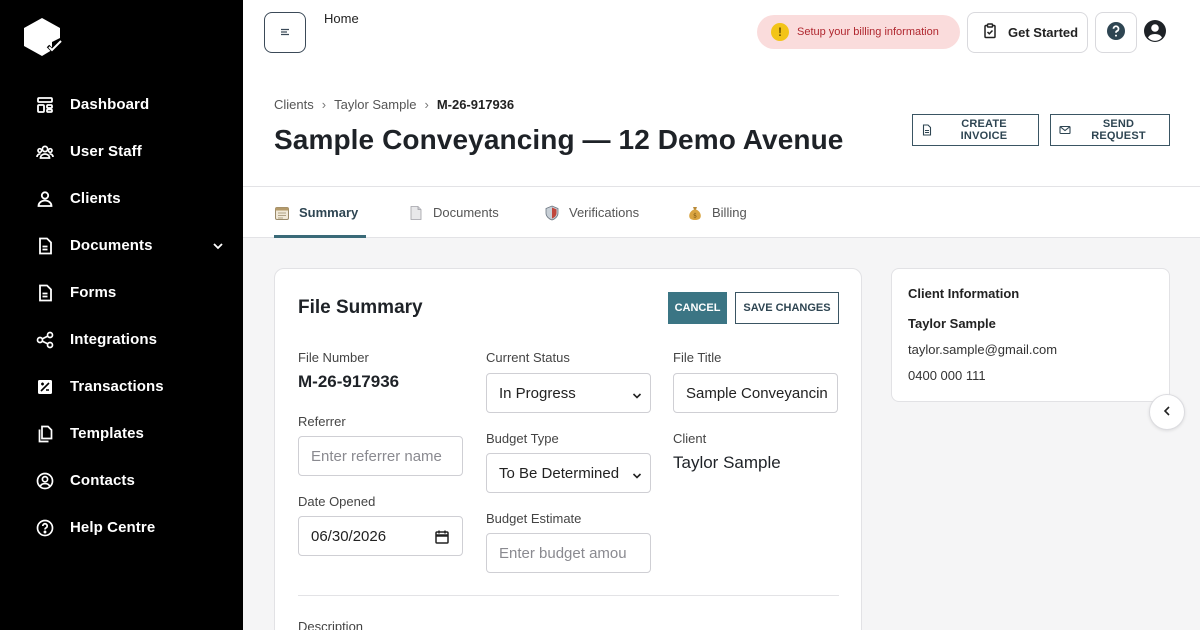 The height and width of the screenshot is (630, 1200). I want to click on contacts-icon, so click(45, 481).